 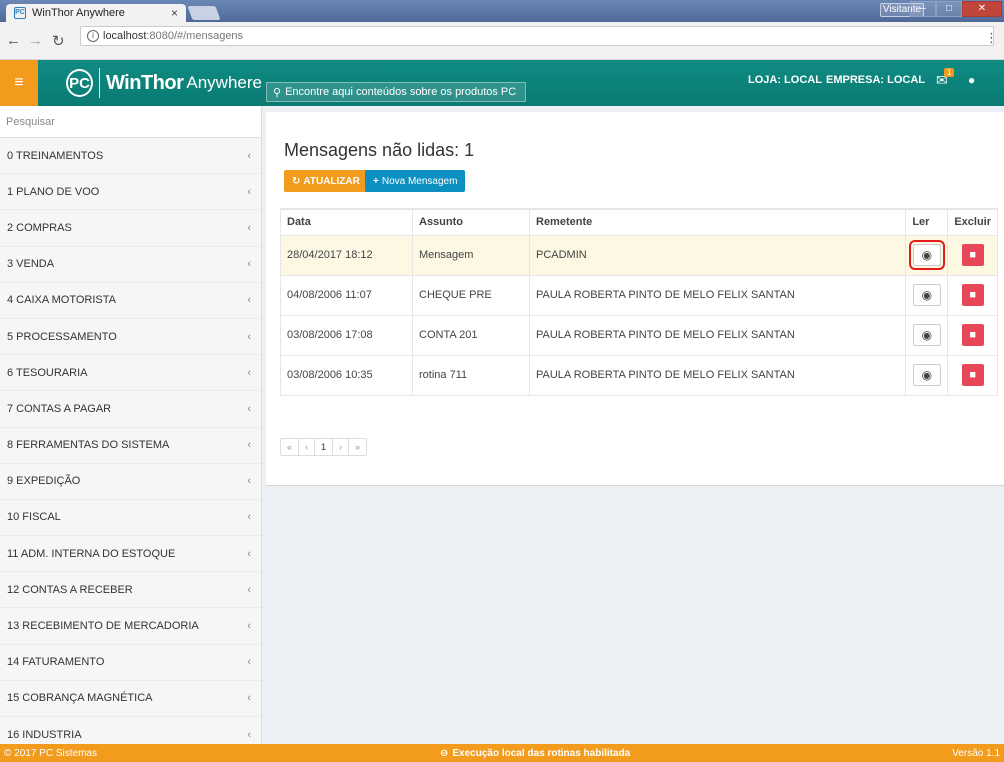 I want to click on sidebar-item-caixa-motorista: 4 CAIXA MOTORISTA ‹, so click(x=130, y=301).